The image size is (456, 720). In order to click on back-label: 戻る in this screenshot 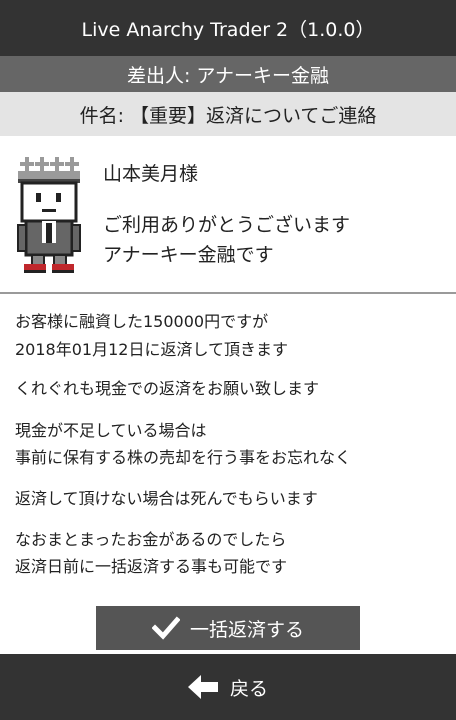, I will do `click(248, 688)`.